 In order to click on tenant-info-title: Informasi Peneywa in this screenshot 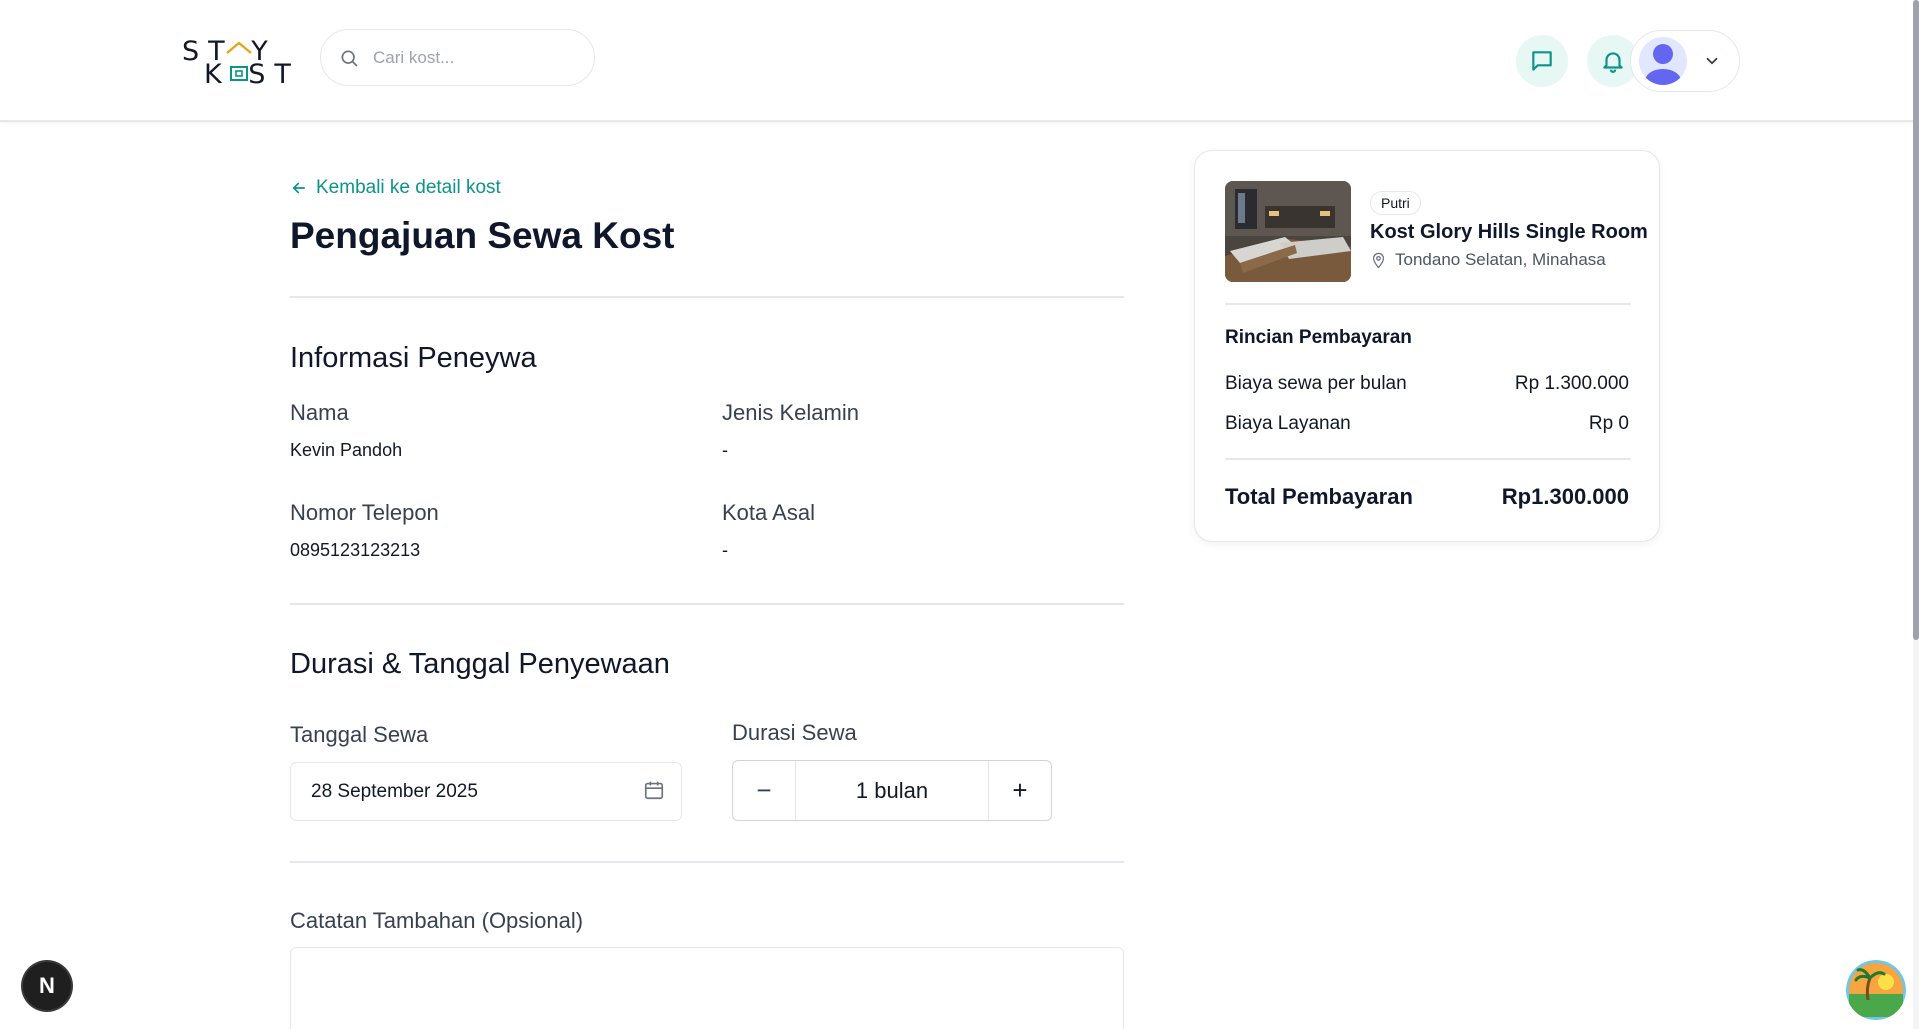, I will do `click(413, 358)`.